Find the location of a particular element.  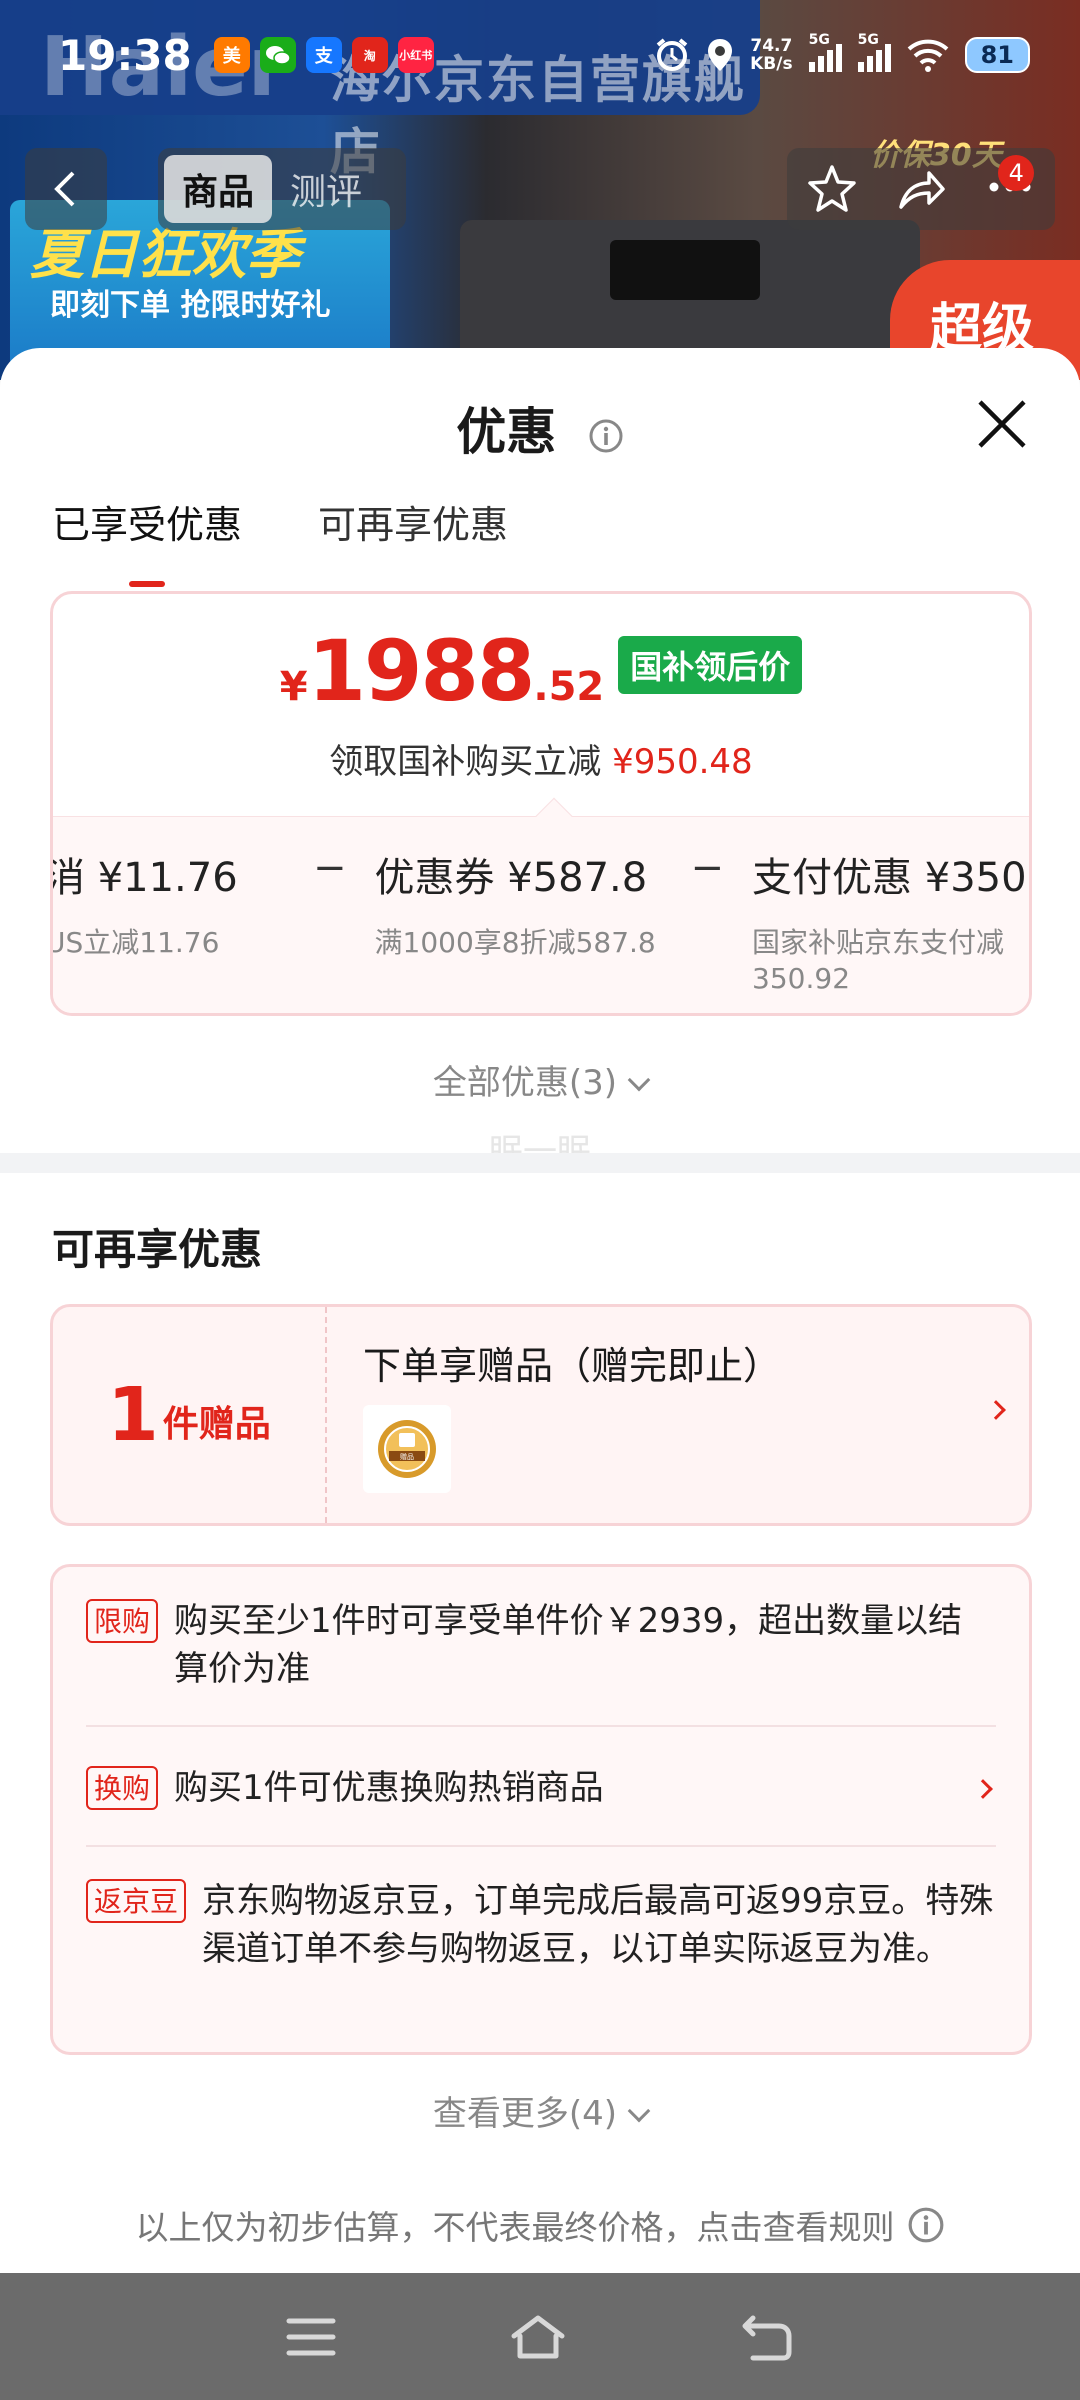

share-icon is located at coordinates (921, 189).